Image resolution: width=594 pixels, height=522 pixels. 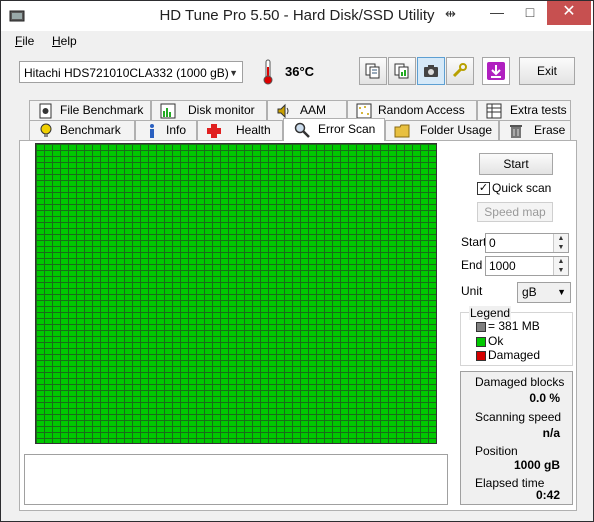 I want to click on tab-file-benchmark: File Benchmark, so click(x=90, y=110).